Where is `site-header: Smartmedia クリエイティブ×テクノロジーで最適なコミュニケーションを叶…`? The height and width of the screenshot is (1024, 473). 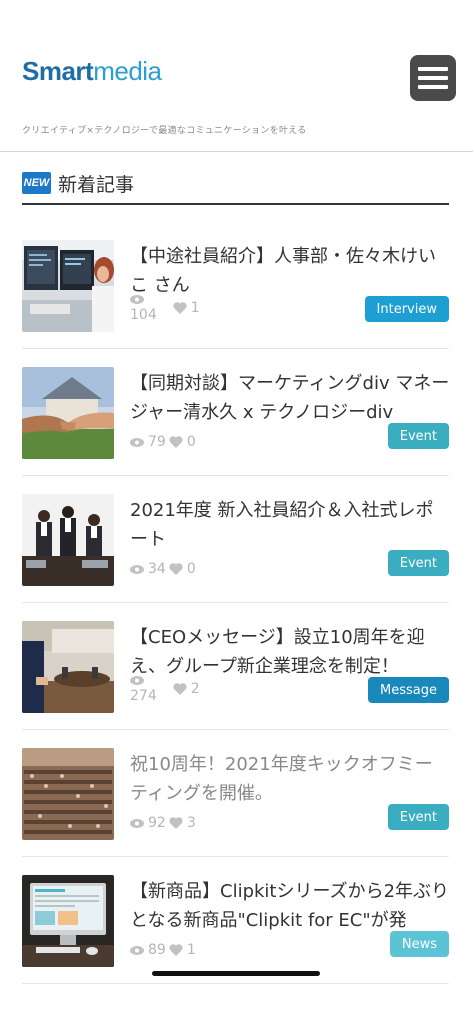
site-header: Smartmedia クリエイティブ×テクノロジーで最適なコミュニケーションを叶… is located at coordinates (236, 76).